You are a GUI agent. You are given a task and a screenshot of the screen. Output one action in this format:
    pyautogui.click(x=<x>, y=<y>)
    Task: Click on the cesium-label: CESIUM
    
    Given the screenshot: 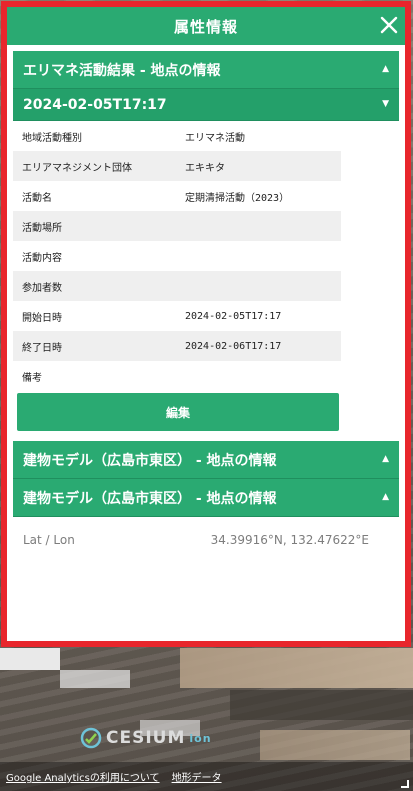 What is the action you would take?
    pyautogui.click(x=146, y=738)
    